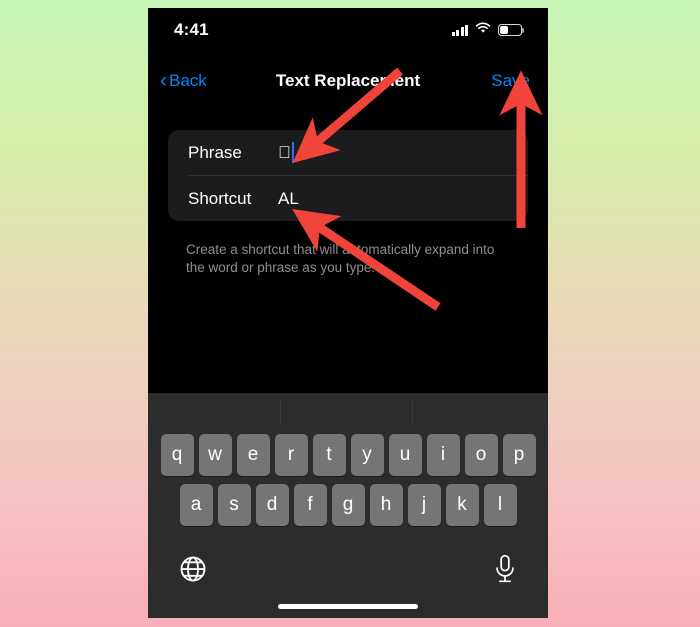 The image size is (700, 627). What do you see at coordinates (348, 412) in the screenshot?
I see `predictive-text-bar` at bounding box center [348, 412].